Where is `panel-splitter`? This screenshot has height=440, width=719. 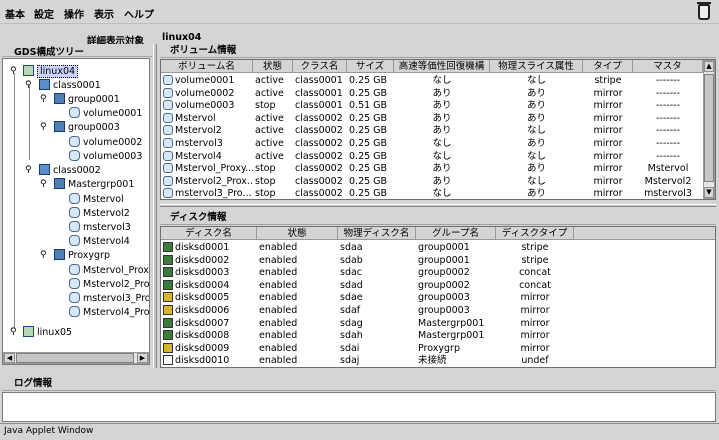 panel-splitter is located at coordinates (155, 206).